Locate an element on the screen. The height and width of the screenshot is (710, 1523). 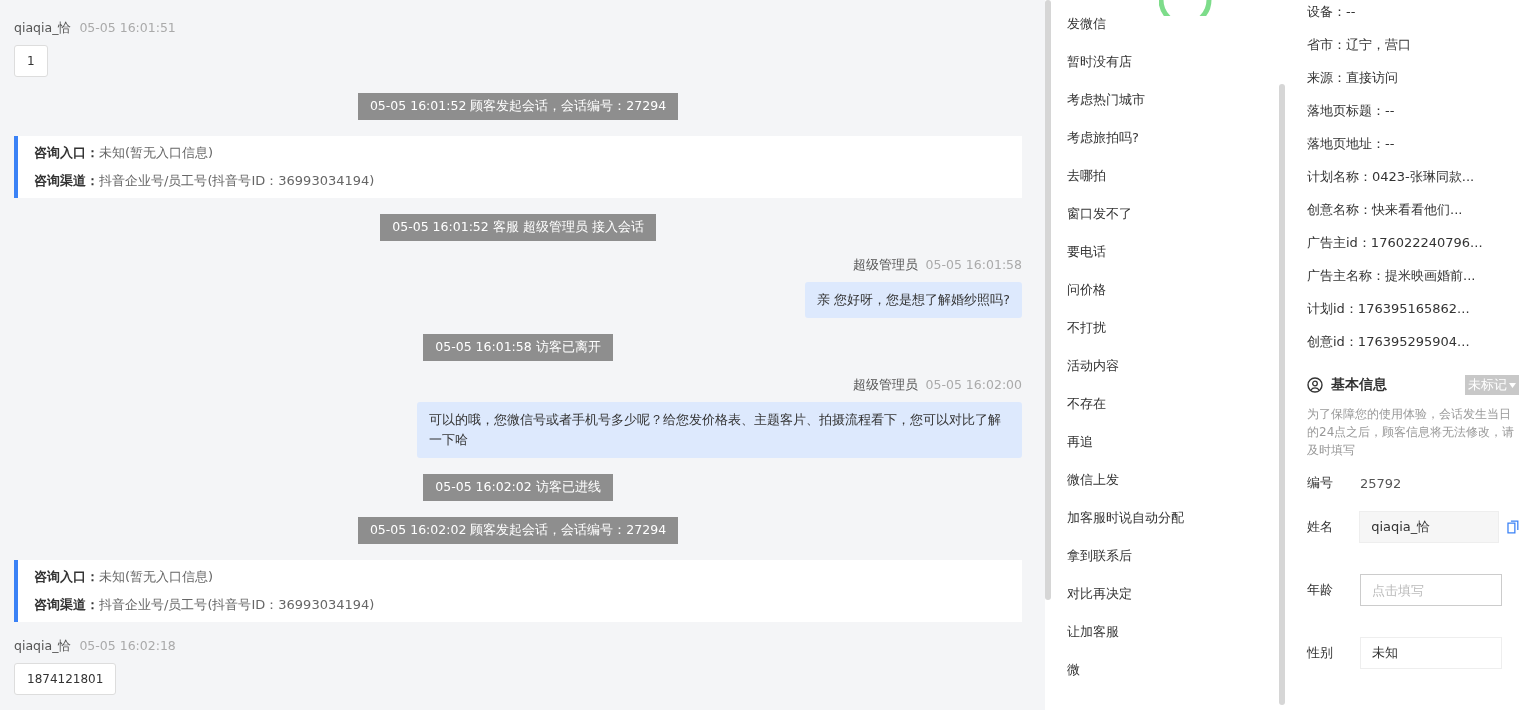
quick-reply-item: 考虑旅拍吗? is located at coordinates (1173, 137).